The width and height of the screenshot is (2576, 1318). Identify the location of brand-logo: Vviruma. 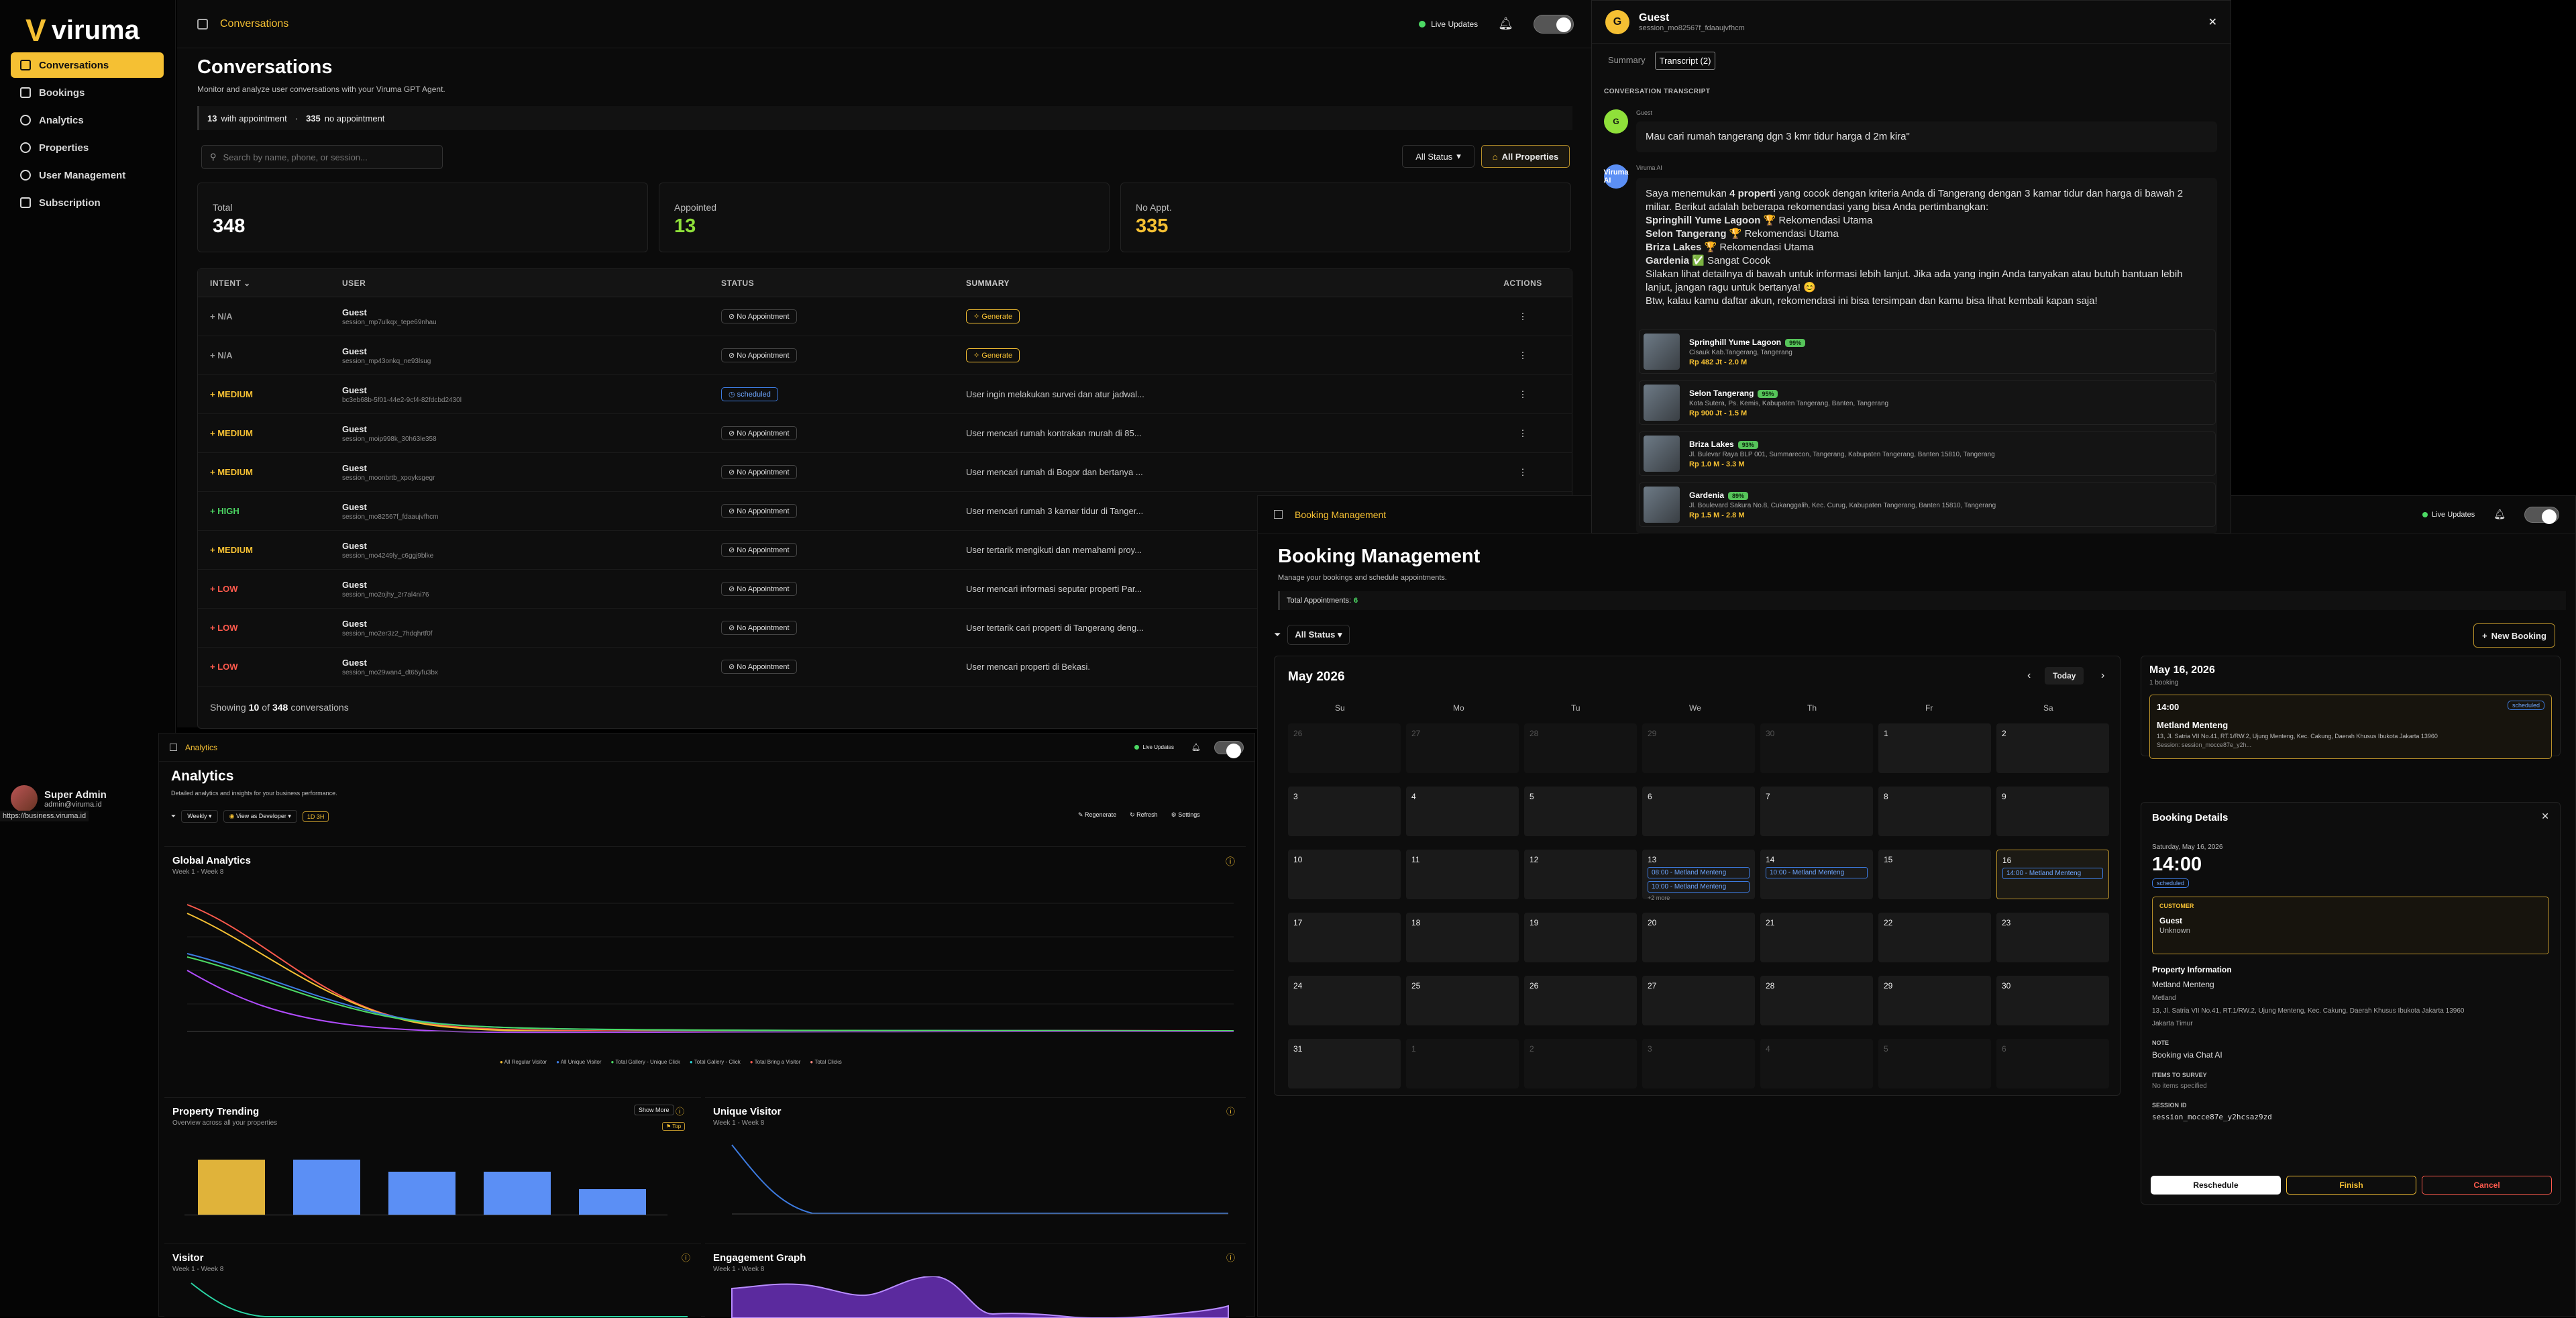
(82, 30).